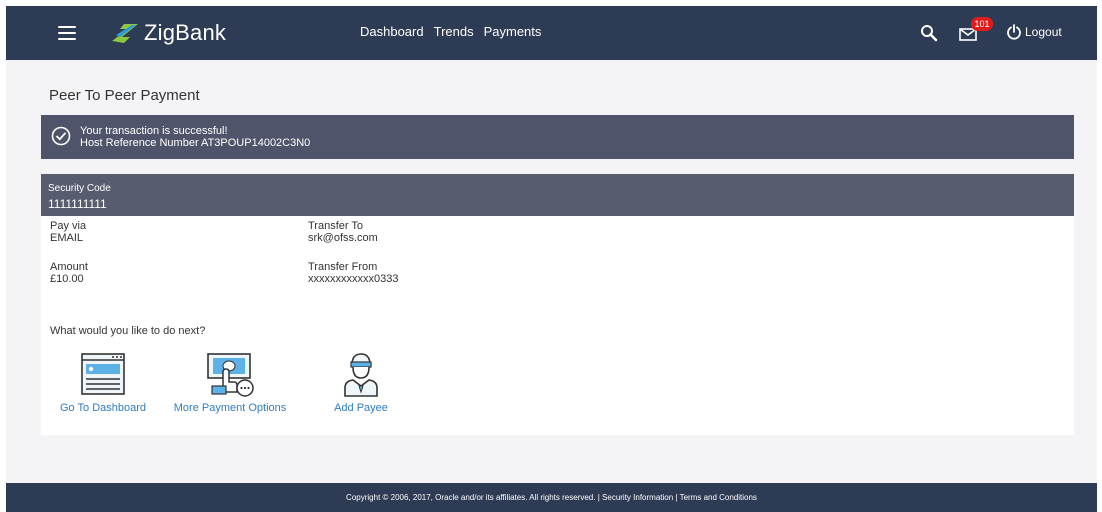 The image size is (1102, 512). I want to click on payment-options-icon, so click(230, 375).